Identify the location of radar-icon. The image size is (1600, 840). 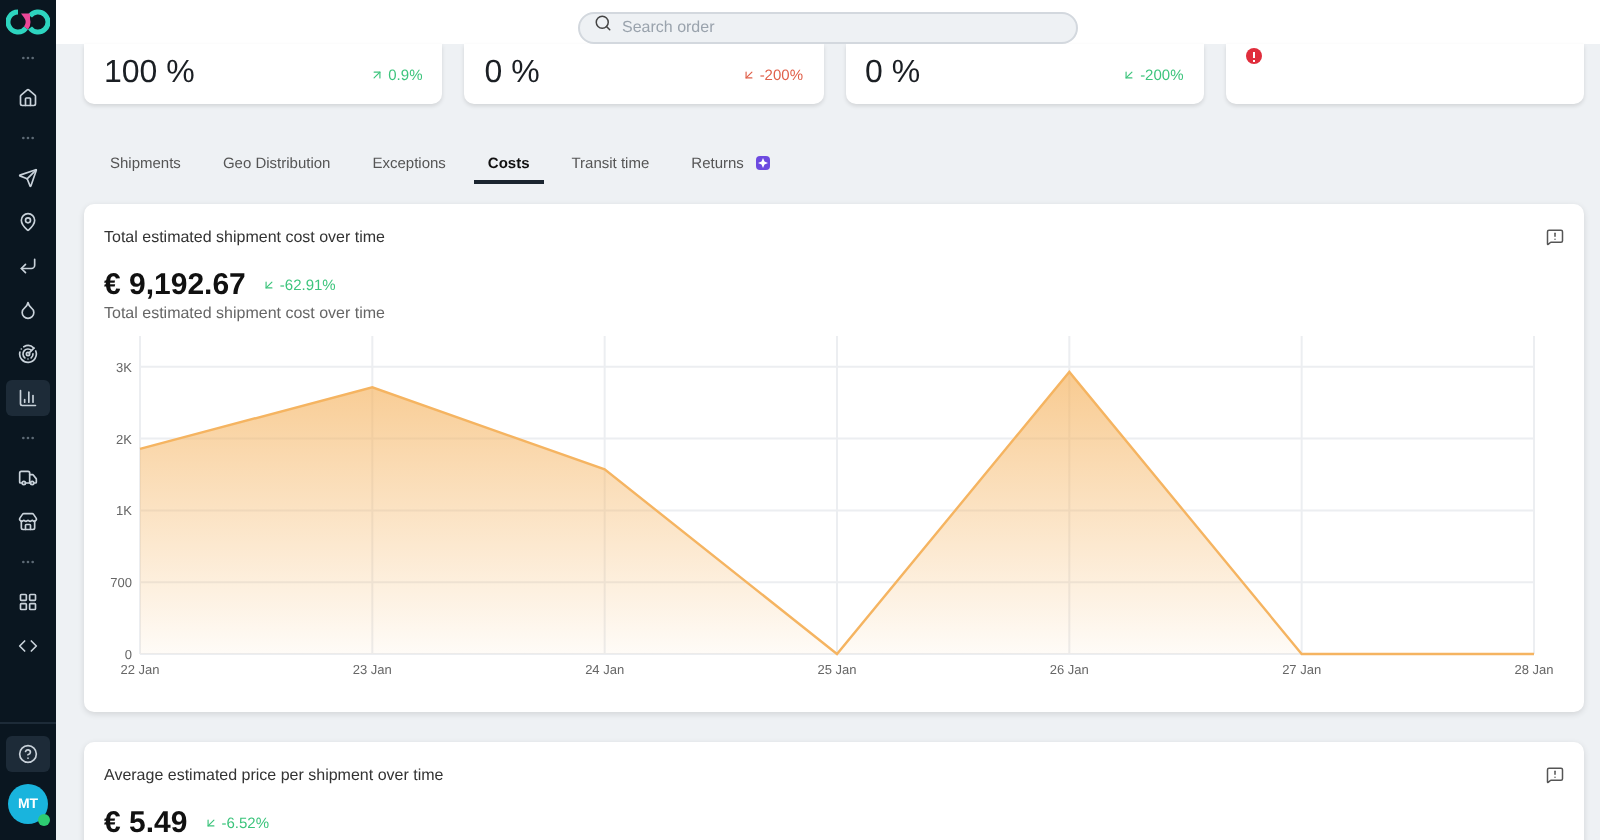
(28, 354).